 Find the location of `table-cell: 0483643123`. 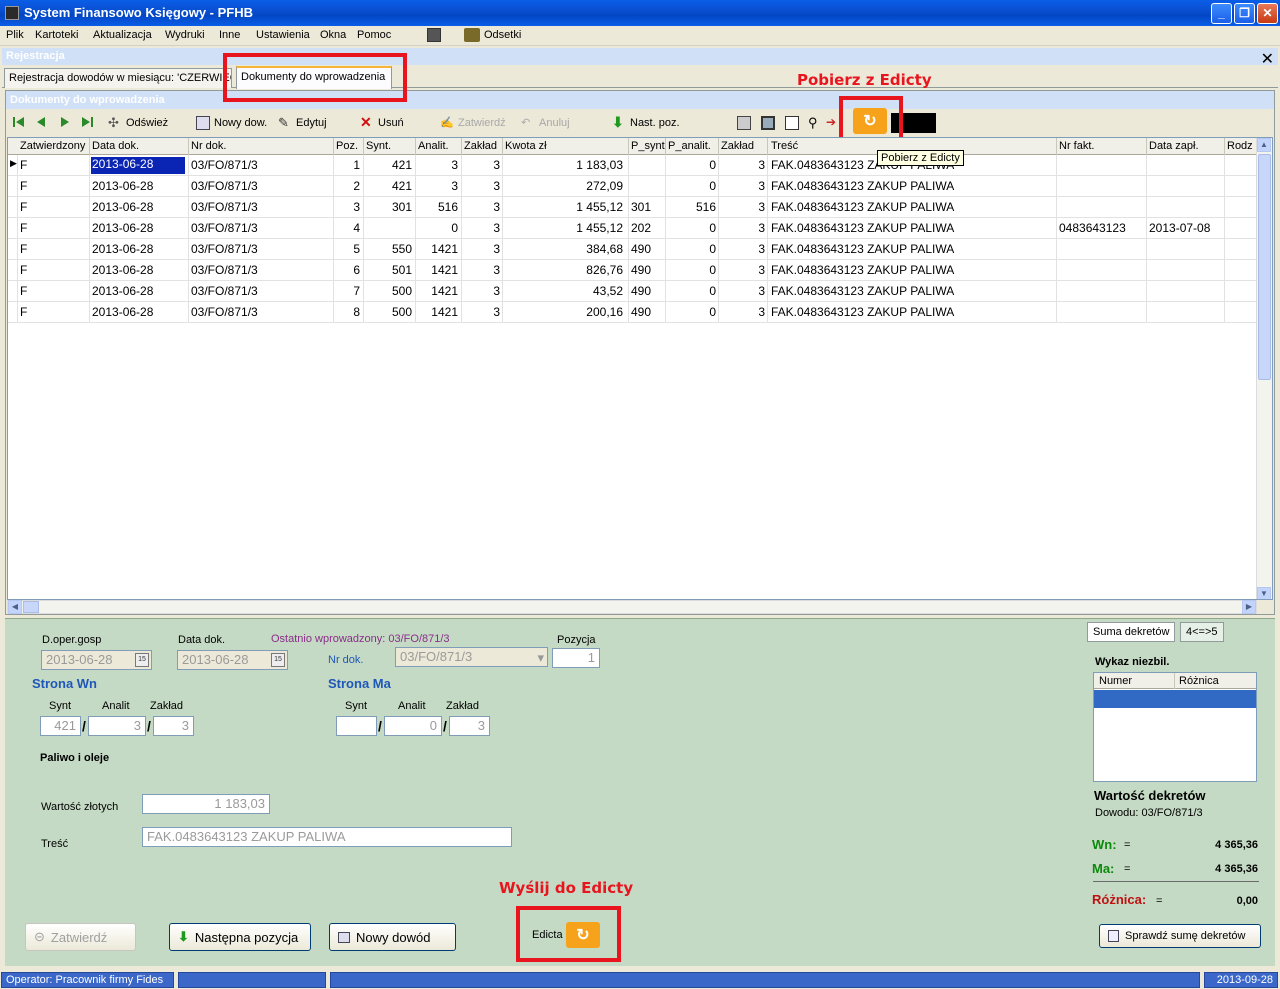

table-cell: 0483643123 is located at coordinates (1101, 228).